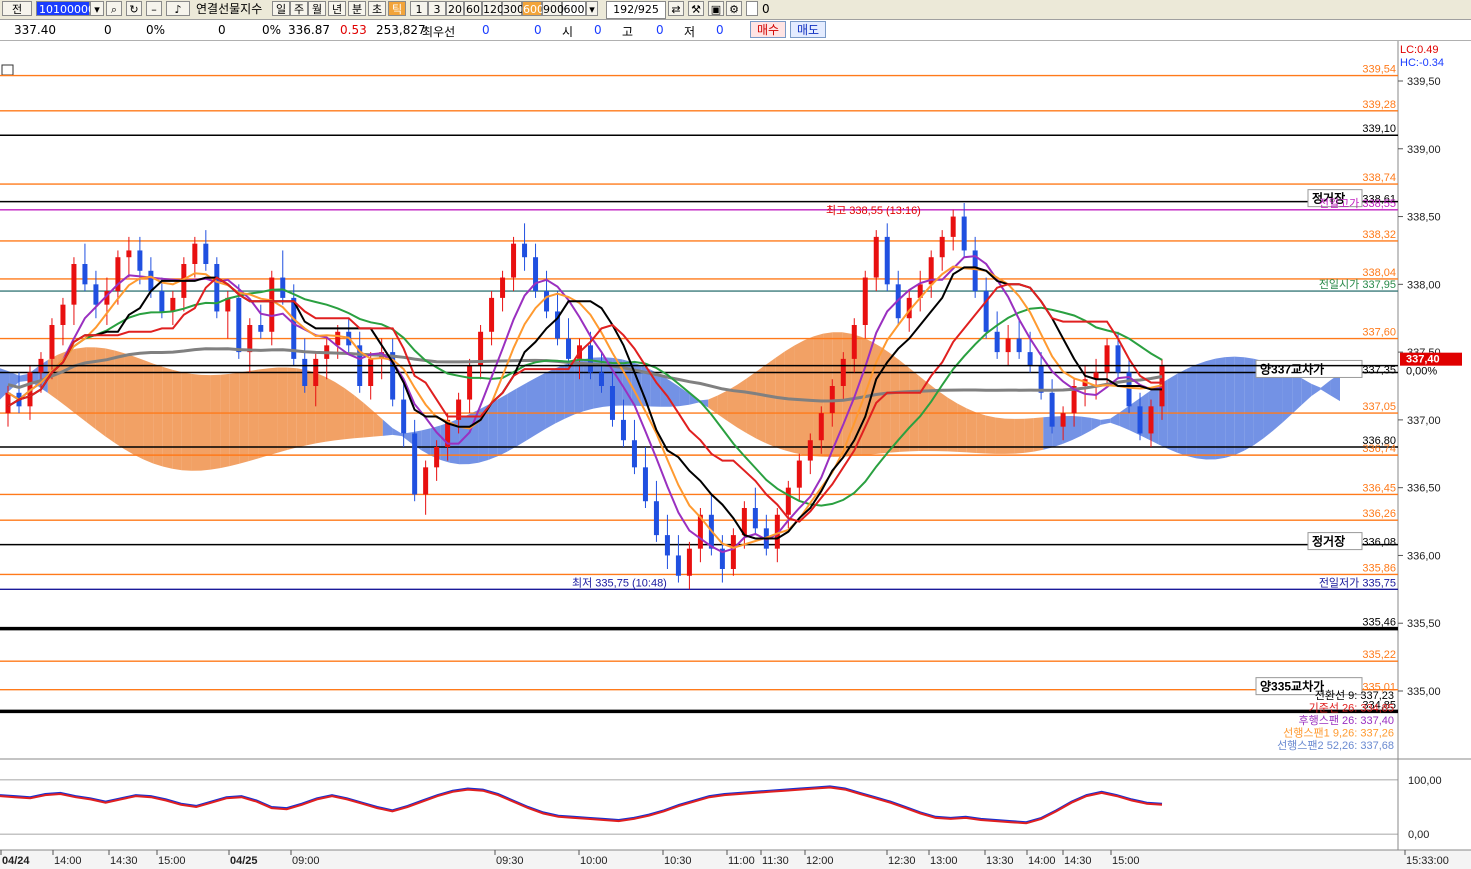 This screenshot has width=1471, height=869. I want to click on legend-entry: 선행스팬2 52,26: 337,68, so click(1335, 745).